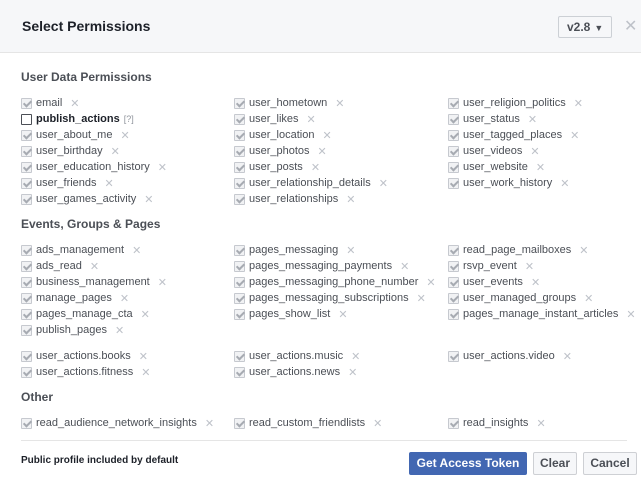 The width and height of the screenshot is (641, 479). What do you see at coordinates (69, 151) in the screenshot?
I see `permission-label: user_birthday` at bounding box center [69, 151].